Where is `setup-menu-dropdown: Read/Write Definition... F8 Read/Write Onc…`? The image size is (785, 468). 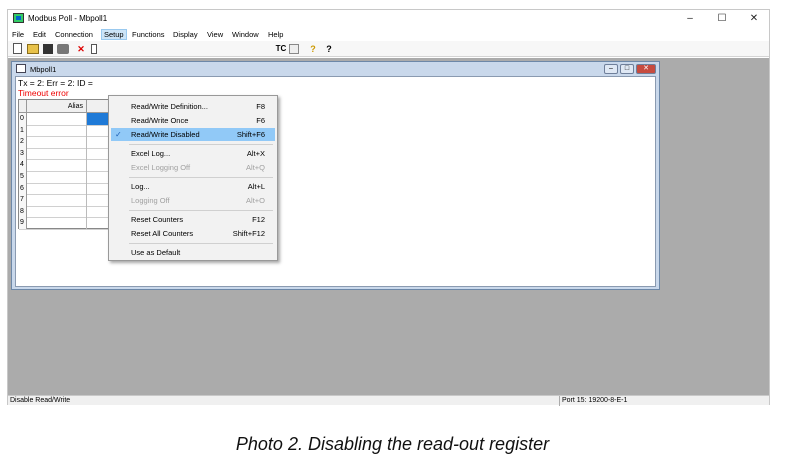
setup-menu-dropdown: Read/Write Definition... F8 Read/Write Onc… is located at coordinates (193, 178).